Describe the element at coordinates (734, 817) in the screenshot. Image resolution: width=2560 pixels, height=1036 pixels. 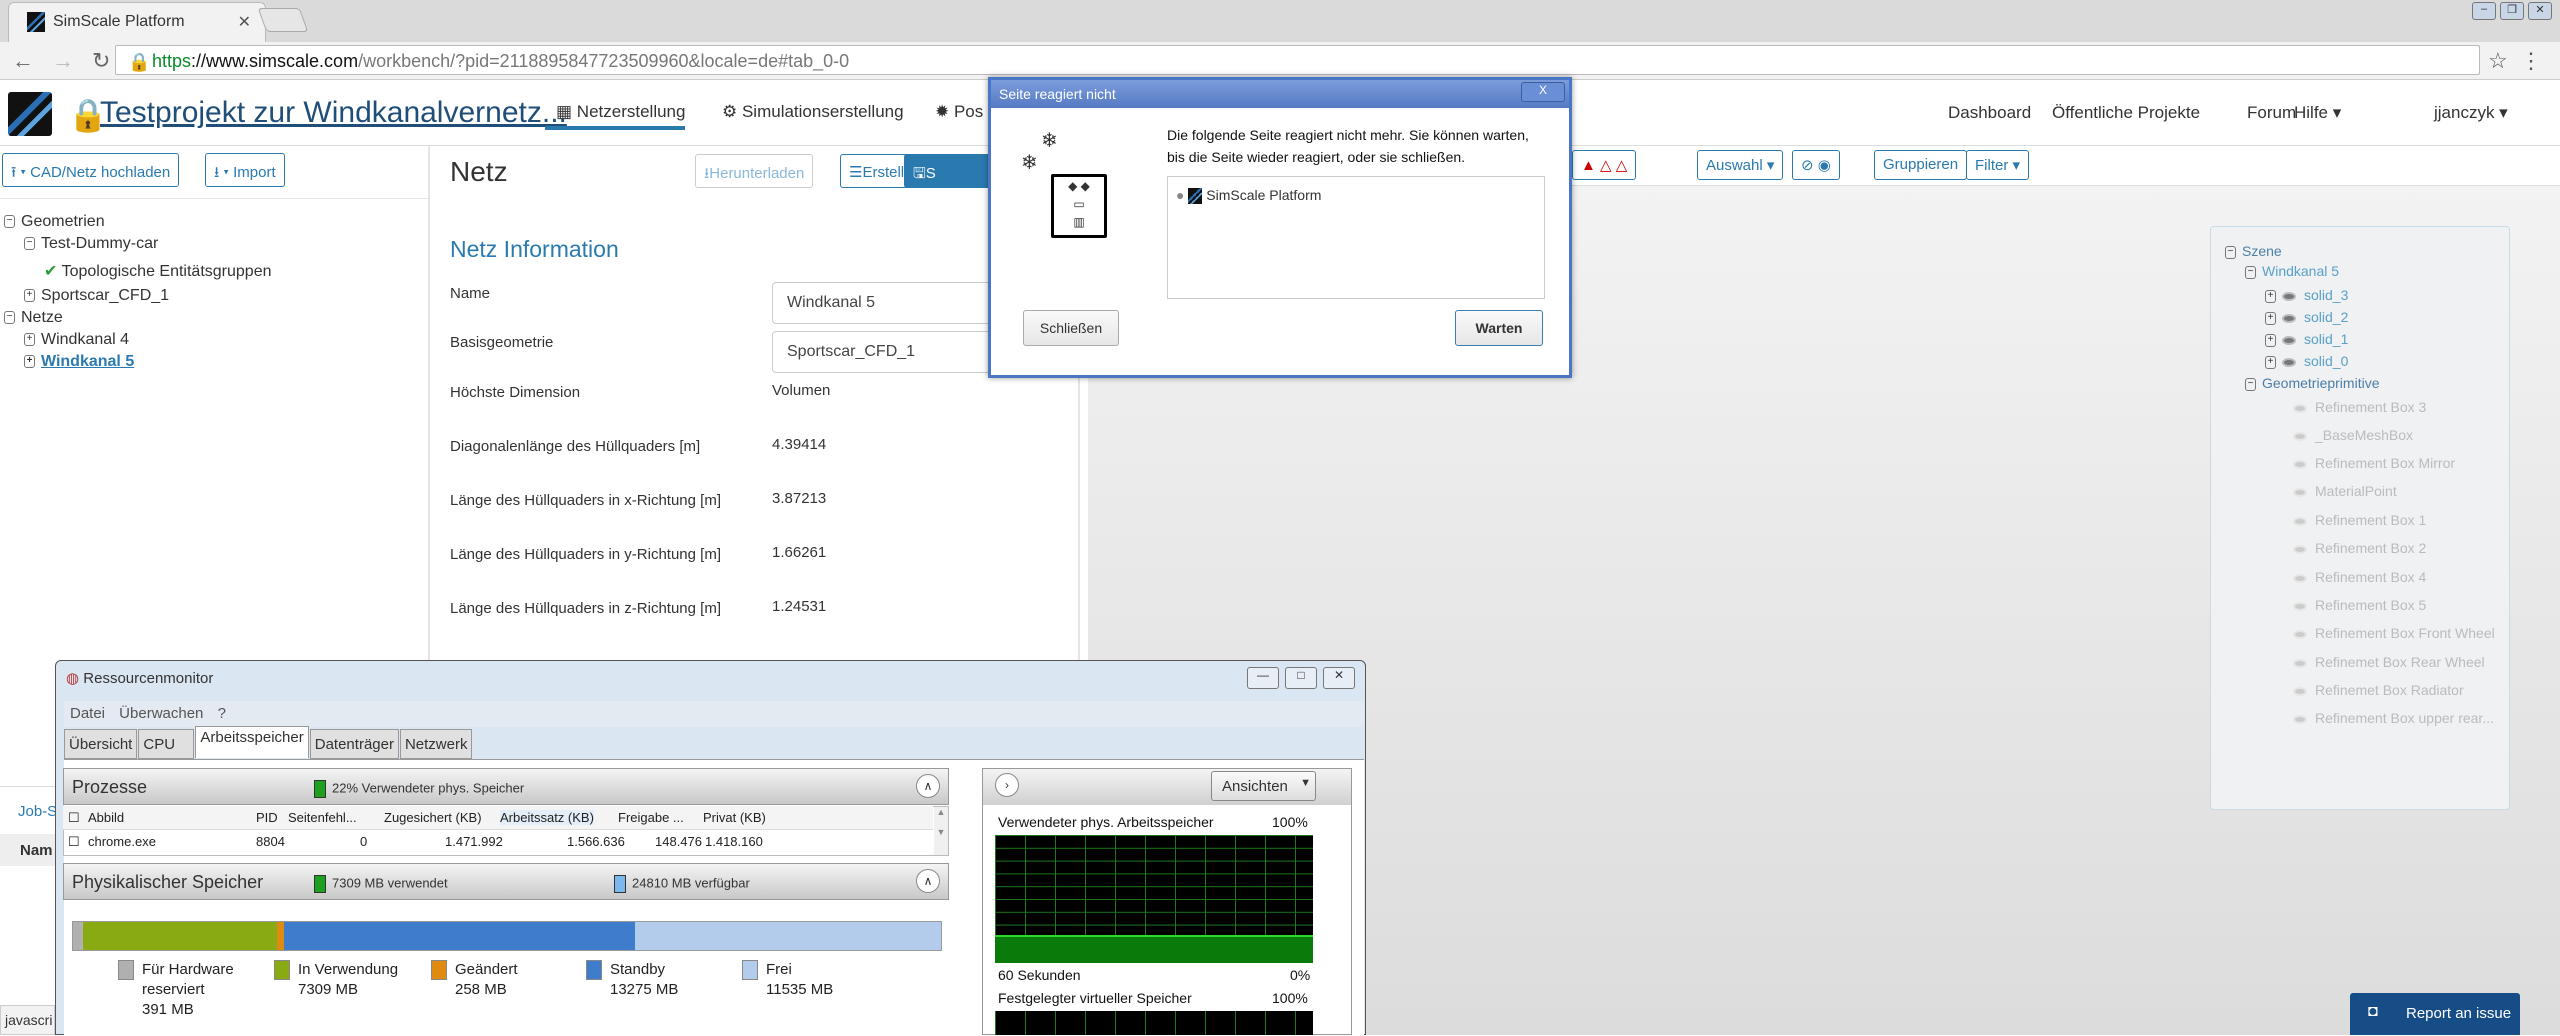
I see `column-header: Privat (KB)` at that location.